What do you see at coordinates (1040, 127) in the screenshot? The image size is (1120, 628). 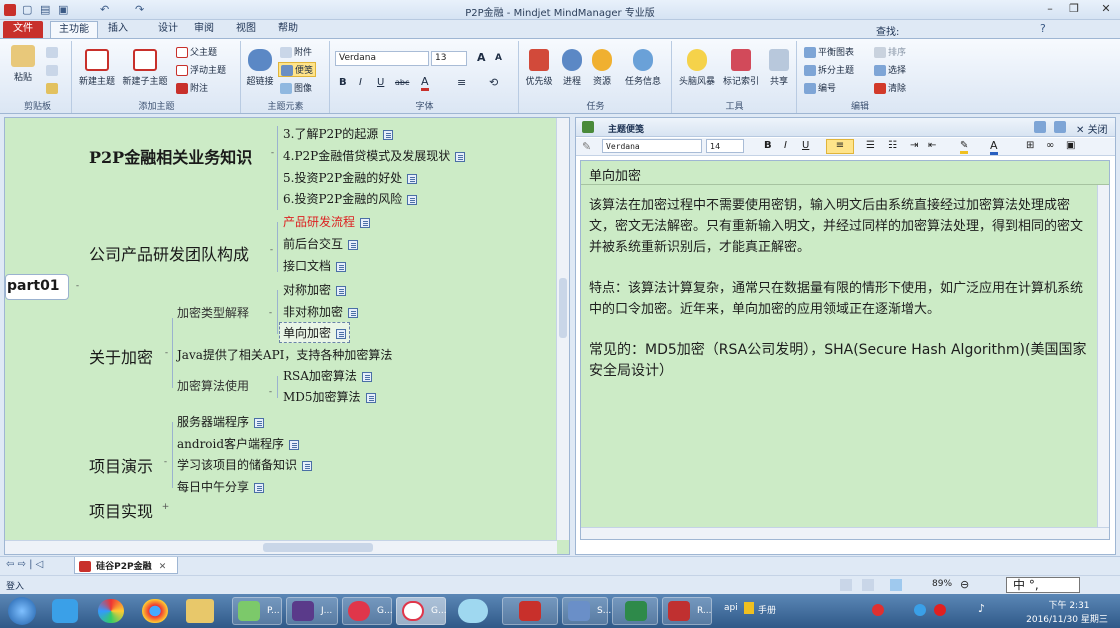 I see `float-pane-icon` at bounding box center [1040, 127].